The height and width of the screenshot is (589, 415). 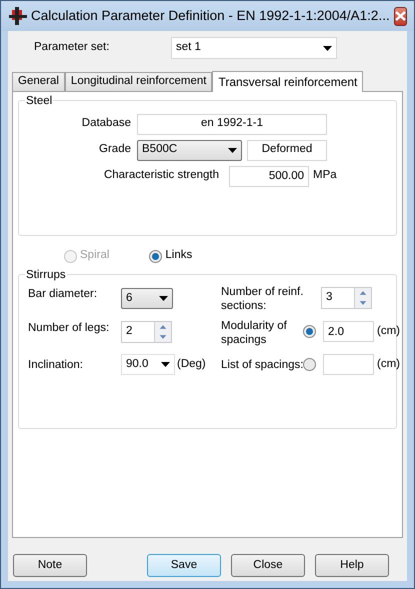 I want to click on radio-label: Links, so click(x=178, y=256).